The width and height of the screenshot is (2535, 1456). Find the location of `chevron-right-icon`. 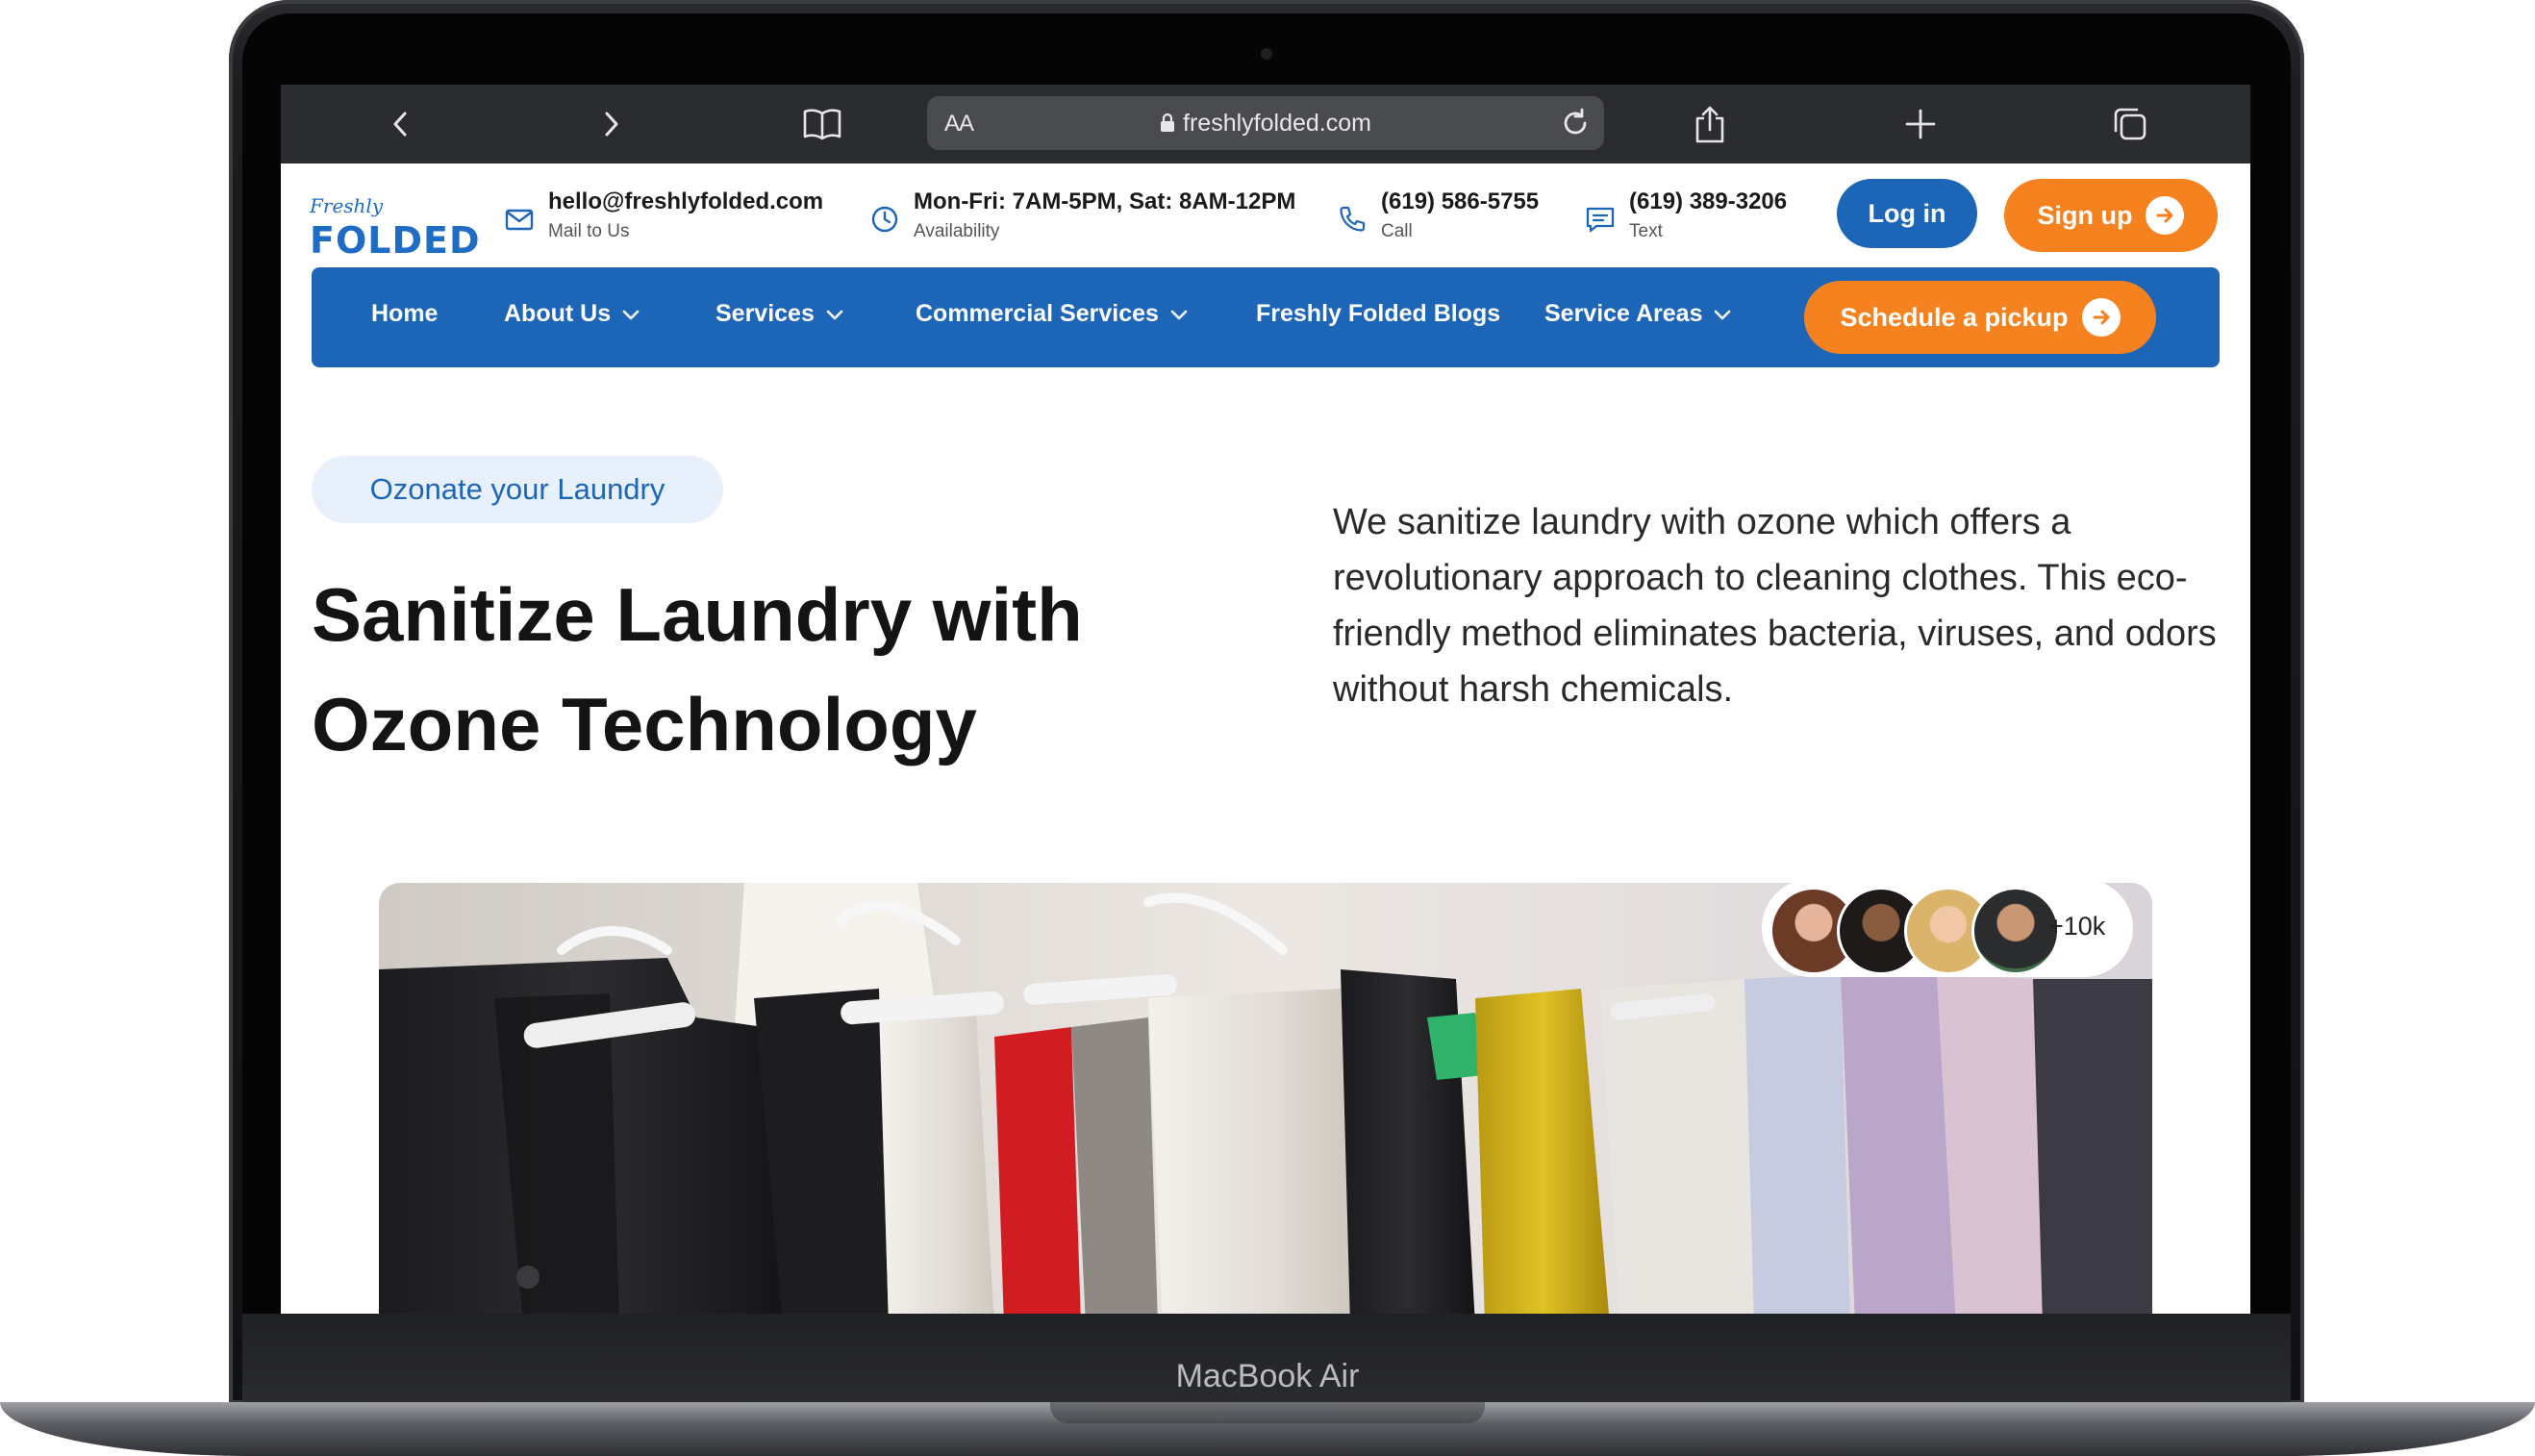

chevron-right-icon is located at coordinates (611, 125).